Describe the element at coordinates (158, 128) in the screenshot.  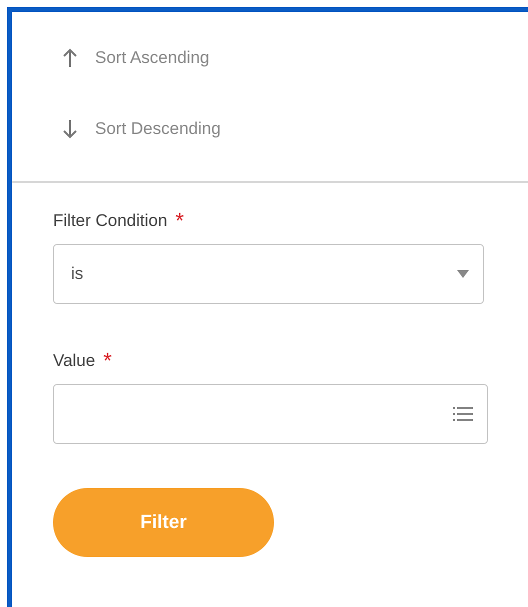
I see `sort-option: Sort Descending` at that location.